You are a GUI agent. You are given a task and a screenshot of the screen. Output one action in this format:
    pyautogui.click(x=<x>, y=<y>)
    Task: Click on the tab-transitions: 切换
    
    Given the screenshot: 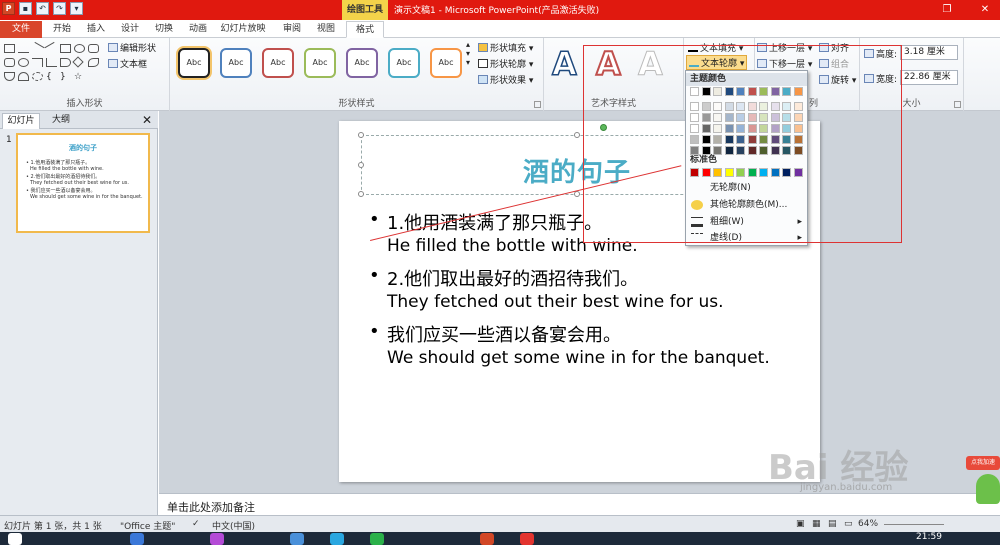 What is the action you would take?
    pyautogui.click(x=164, y=29)
    